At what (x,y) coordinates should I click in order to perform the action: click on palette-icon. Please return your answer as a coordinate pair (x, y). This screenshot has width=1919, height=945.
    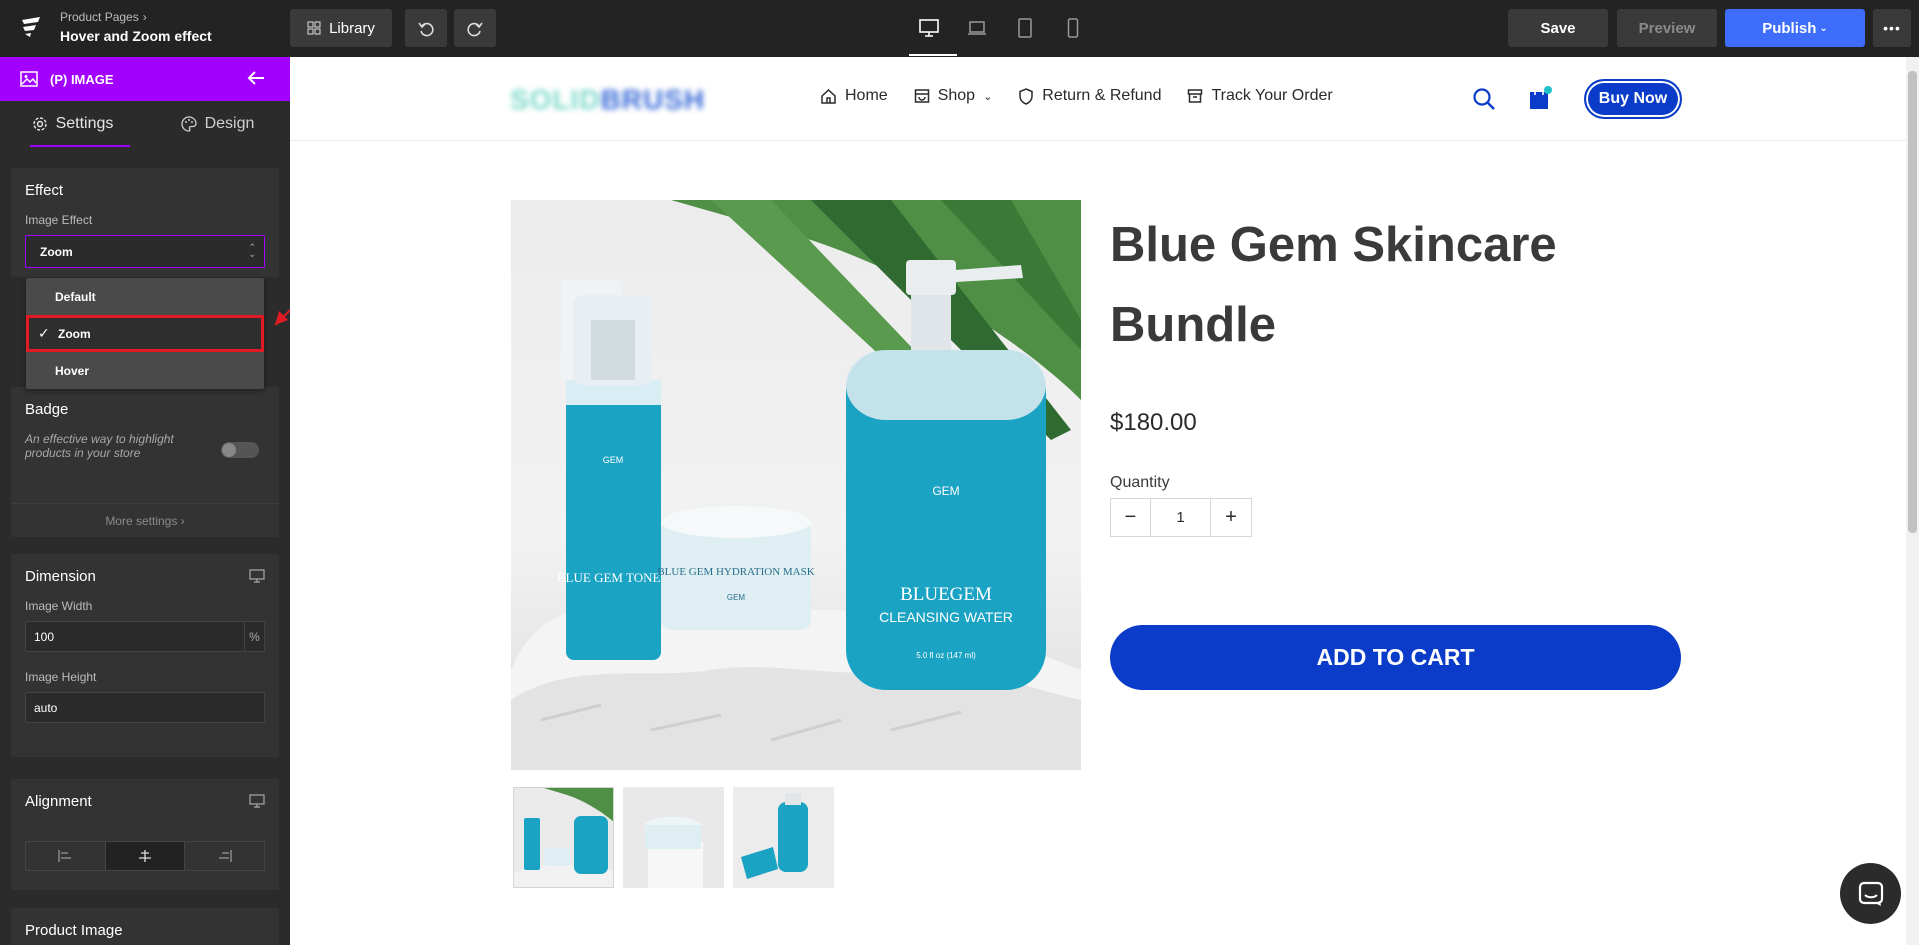
    Looking at the image, I should click on (188, 124).